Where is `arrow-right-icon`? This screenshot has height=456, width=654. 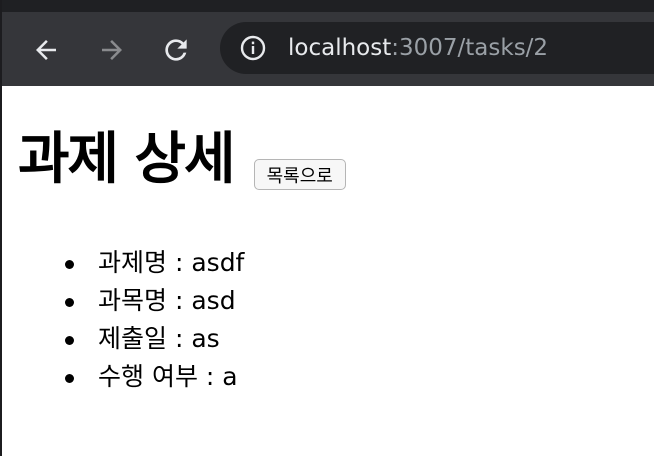
arrow-right-icon is located at coordinates (112, 50).